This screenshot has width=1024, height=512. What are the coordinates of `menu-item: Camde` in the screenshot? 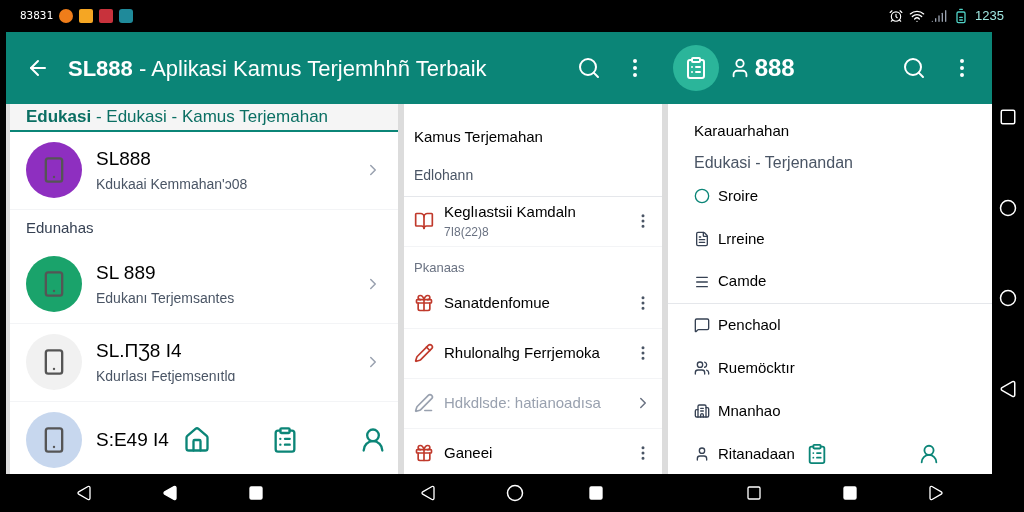 It's located at (742, 281).